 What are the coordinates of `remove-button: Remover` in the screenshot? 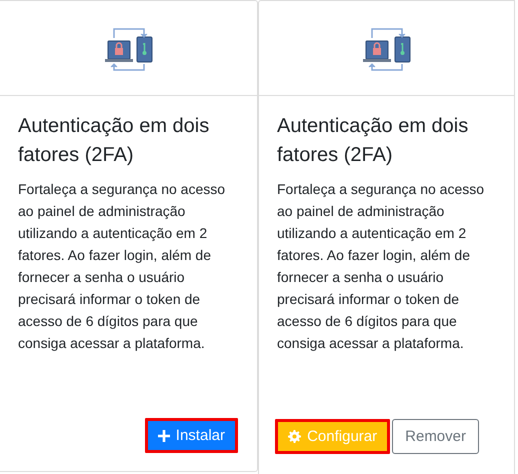 It's located at (435, 436).